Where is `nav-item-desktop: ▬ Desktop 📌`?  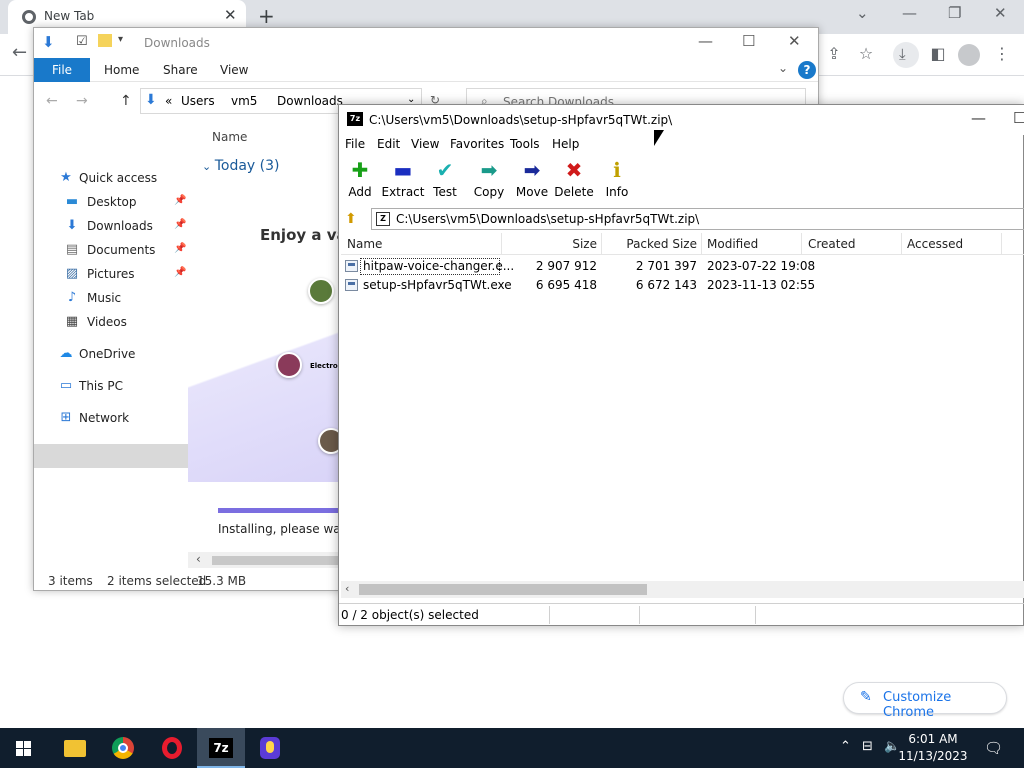 nav-item-desktop: ▬ Desktop 📌 is located at coordinates (111, 202).